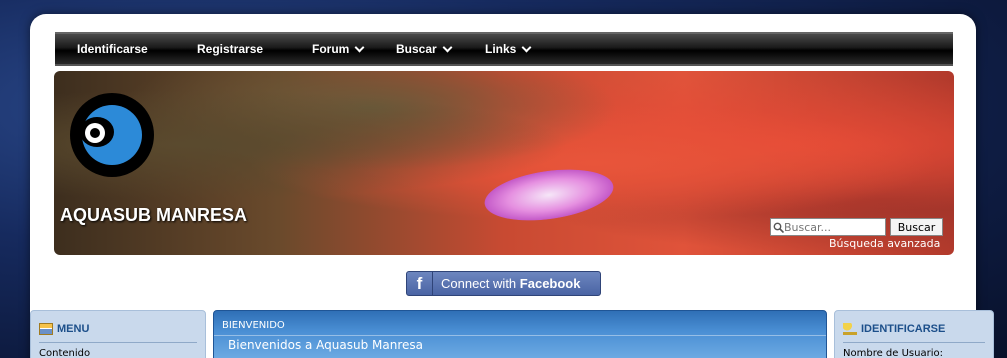 This screenshot has height=358, width=1007. I want to click on nav-item-label: Buscar, so click(416, 49).